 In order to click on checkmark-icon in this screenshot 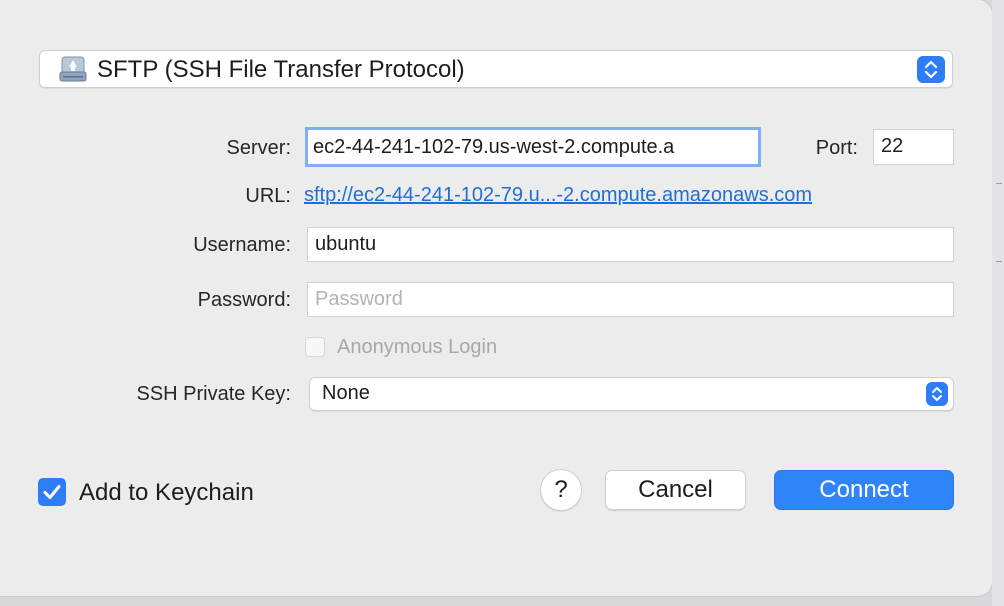, I will do `click(52, 492)`.